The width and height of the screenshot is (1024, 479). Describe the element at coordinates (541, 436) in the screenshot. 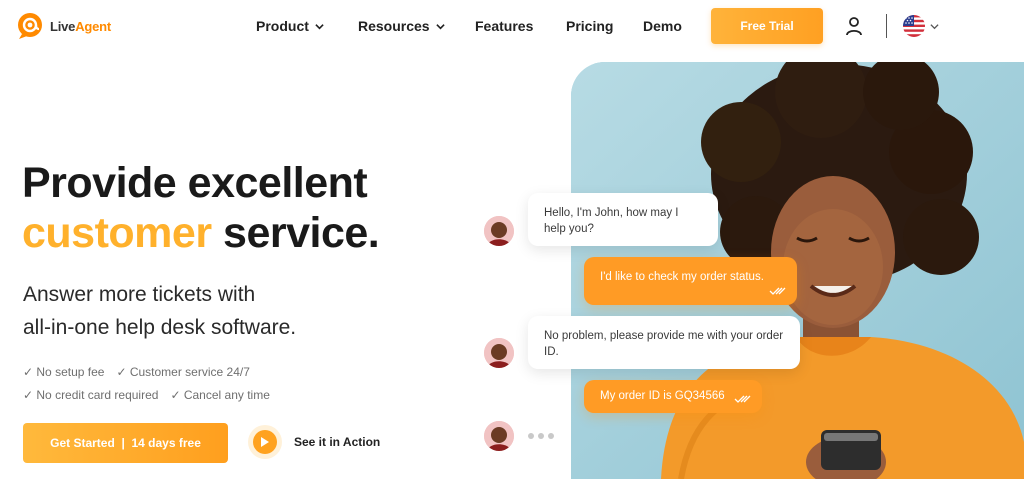

I see `typing-indicator` at that location.